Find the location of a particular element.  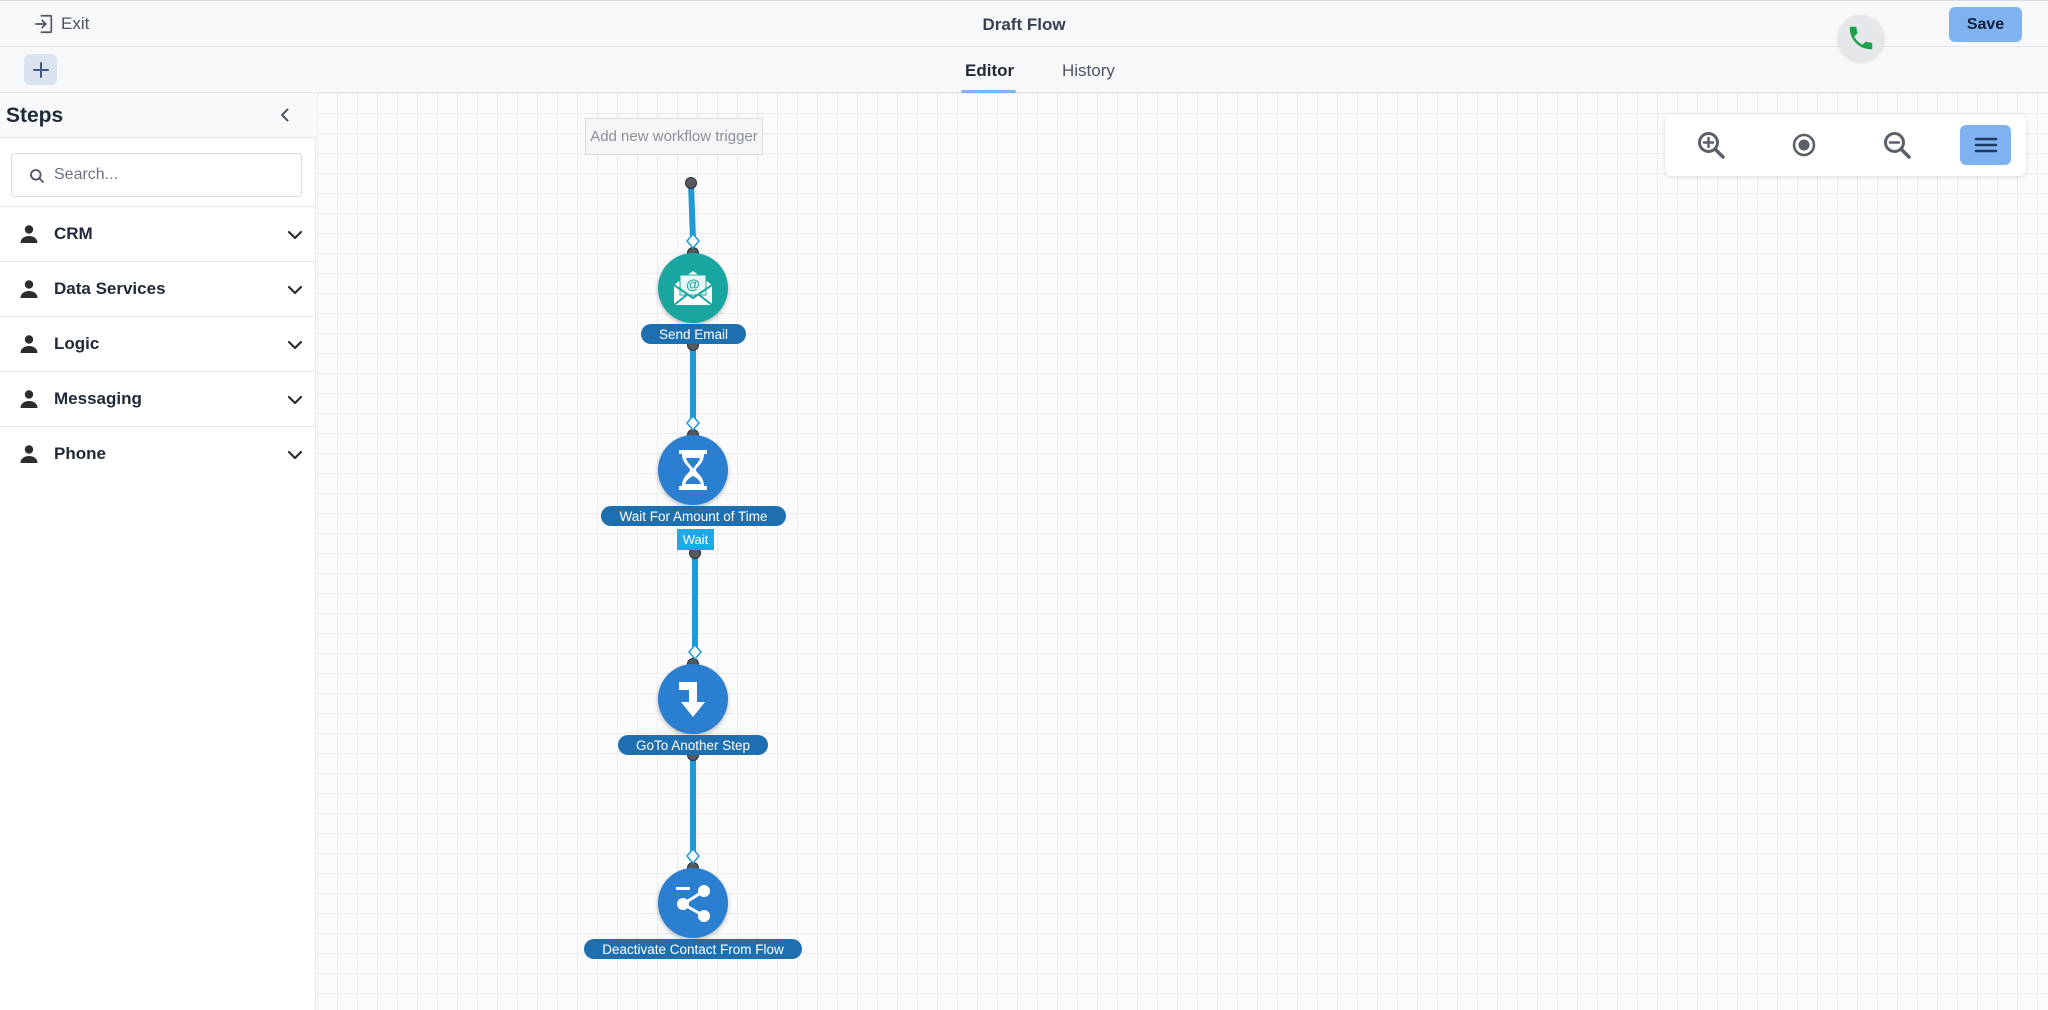

hourglass-icon is located at coordinates (693, 470).